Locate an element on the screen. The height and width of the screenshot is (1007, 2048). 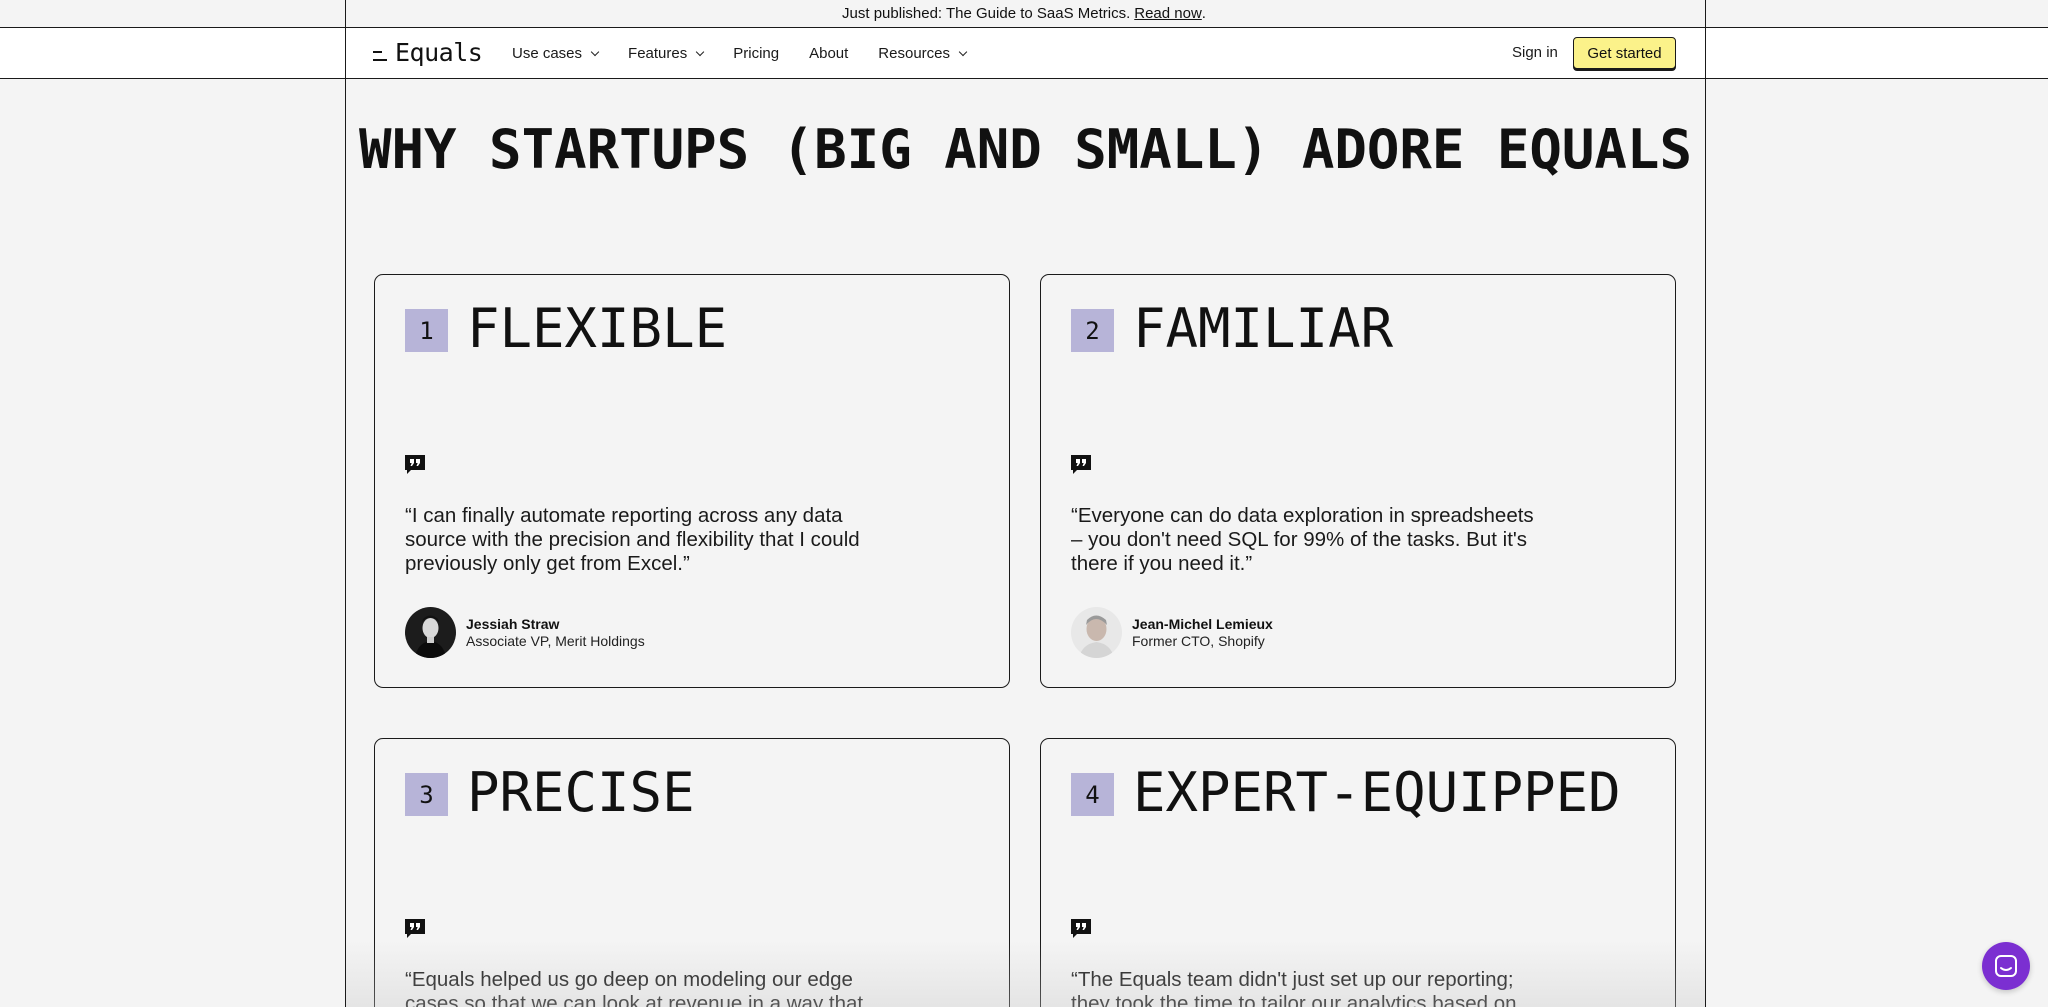
get-started-button: Get started is located at coordinates (1624, 53).